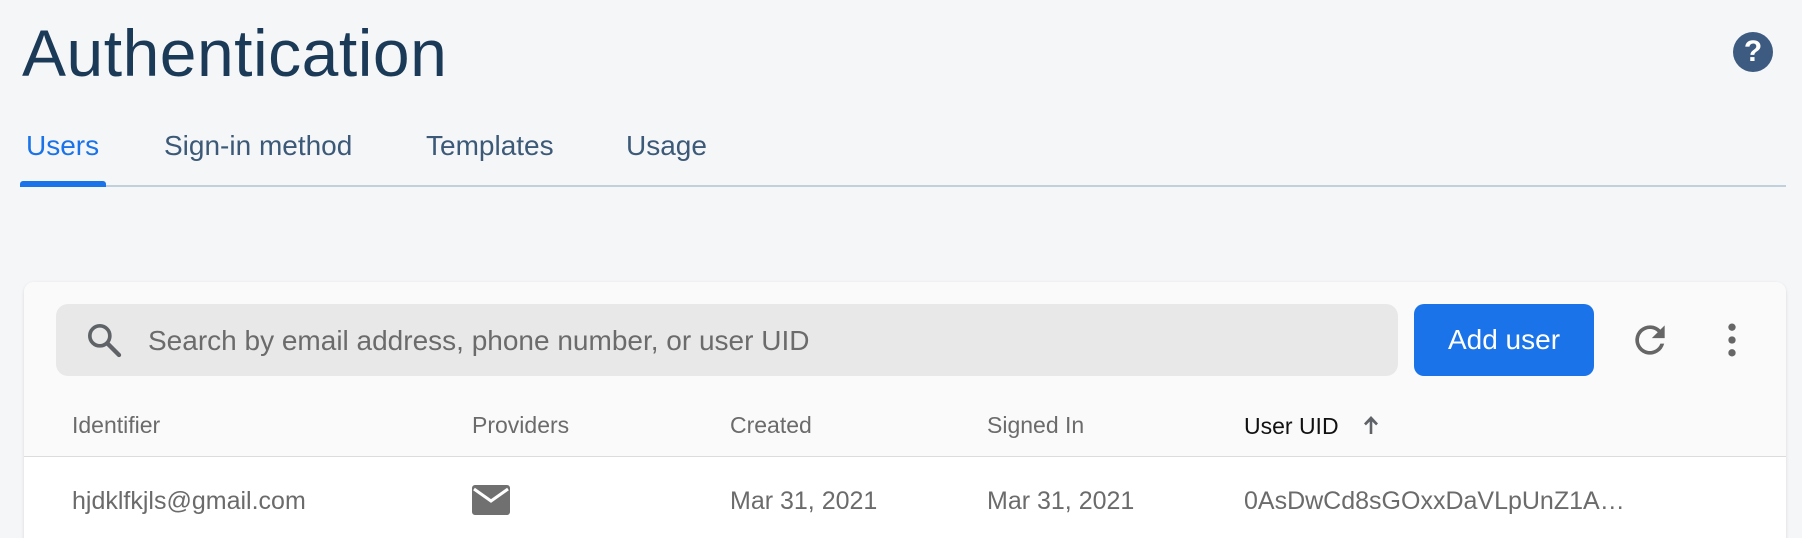 The image size is (1802, 538). I want to click on cell-identifier: hjdklfkjls@gmail.com, so click(189, 501).